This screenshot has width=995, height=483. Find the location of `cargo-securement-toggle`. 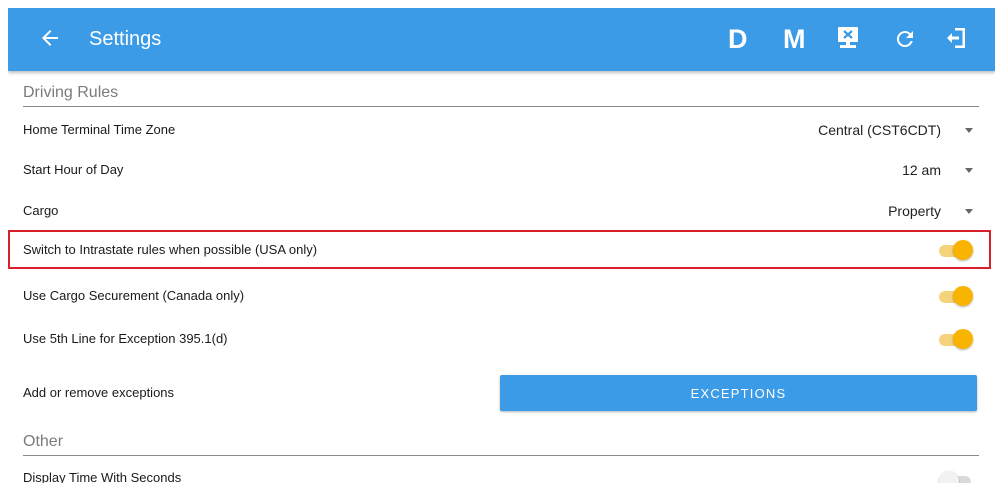

cargo-securement-toggle is located at coordinates (956, 297).